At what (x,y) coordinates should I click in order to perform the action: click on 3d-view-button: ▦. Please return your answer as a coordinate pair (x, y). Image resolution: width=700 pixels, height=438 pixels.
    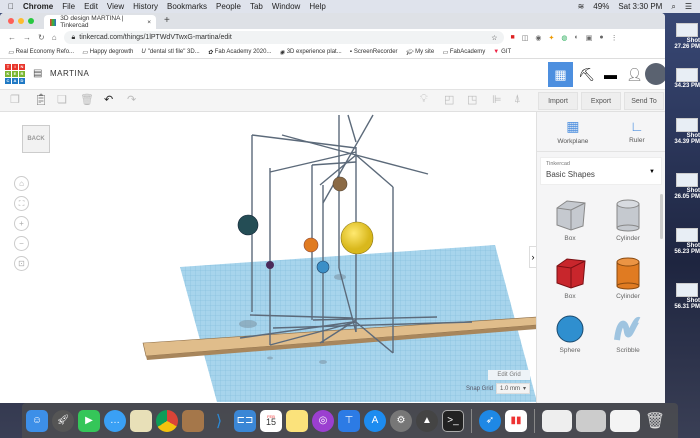
    Looking at the image, I should click on (560, 74).